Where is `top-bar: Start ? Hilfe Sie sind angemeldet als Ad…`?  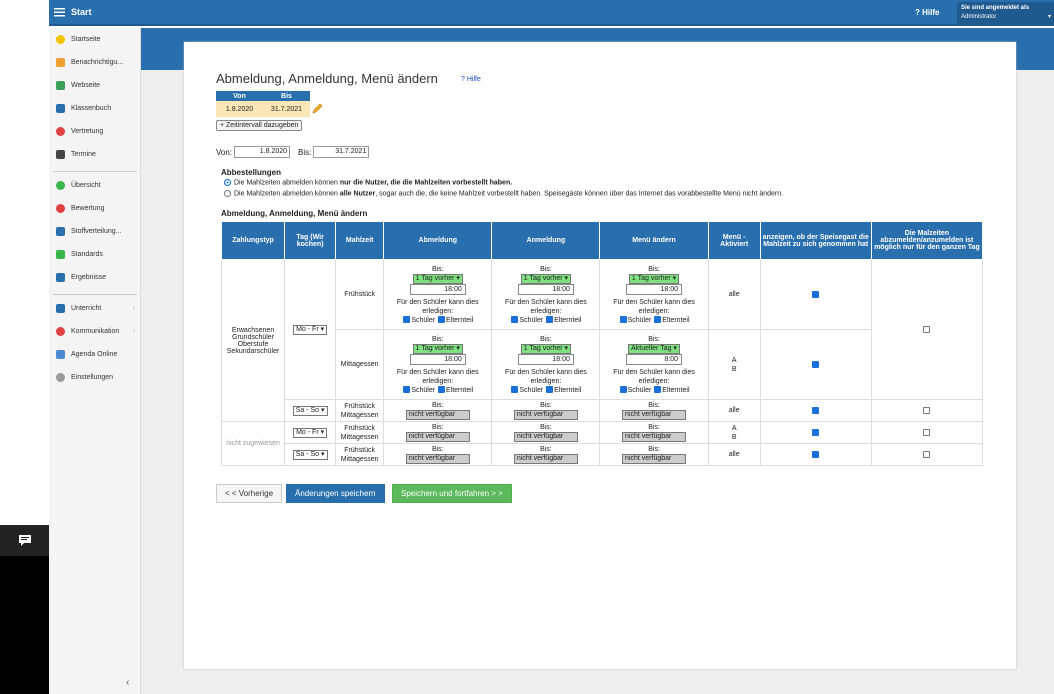
top-bar: Start ? Hilfe Sie sind angemeldet als Ad… is located at coordinates (551, 13).